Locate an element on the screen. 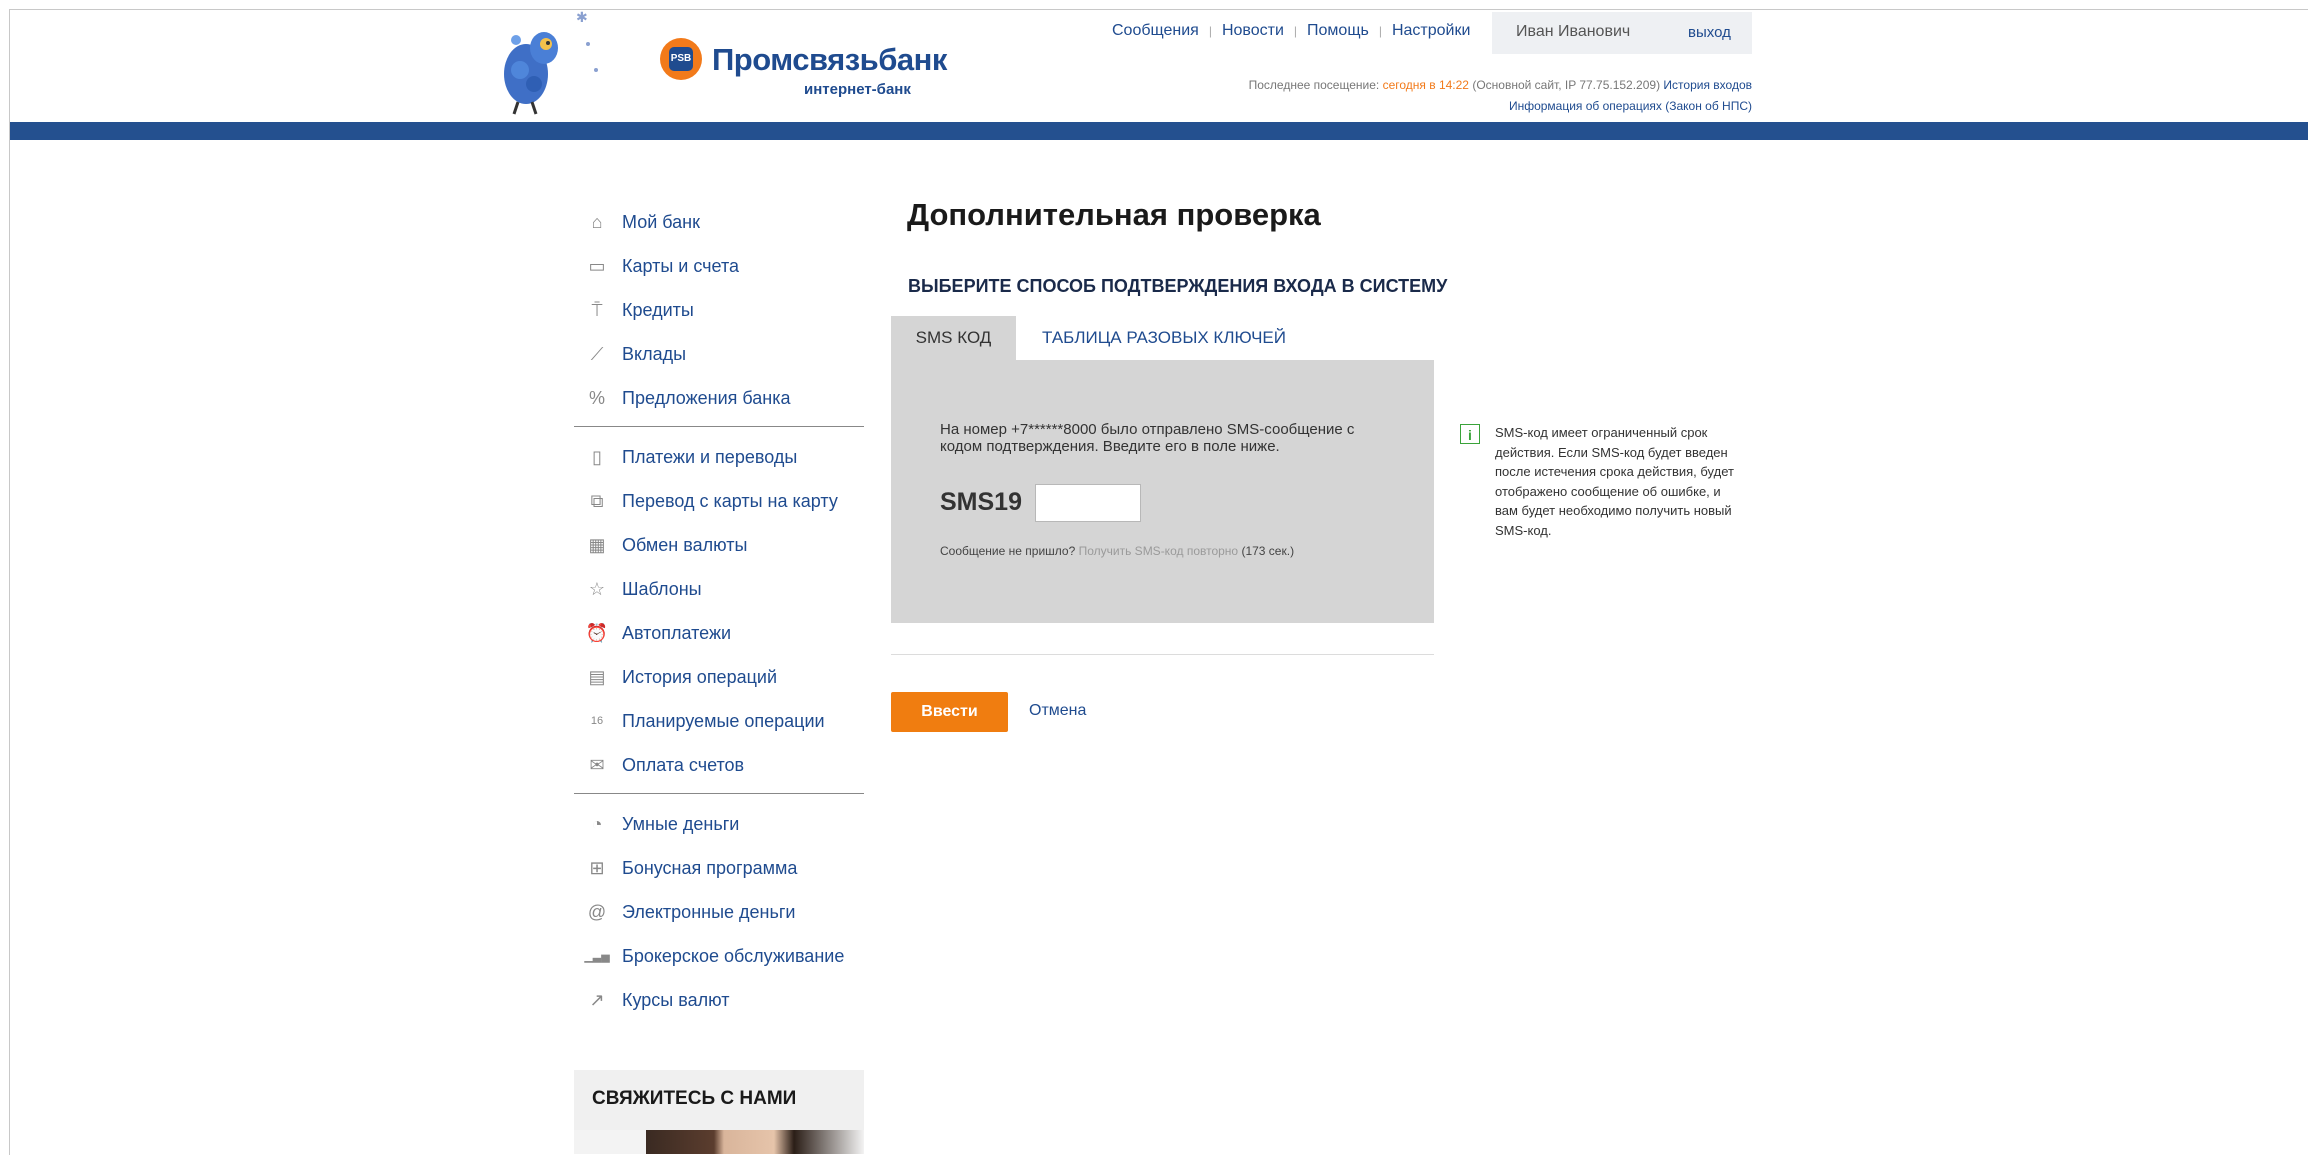 This screenshot has width=2308, height=1155. sidebar-item: ⟋ Вклады is located at coordinates (719, 354).